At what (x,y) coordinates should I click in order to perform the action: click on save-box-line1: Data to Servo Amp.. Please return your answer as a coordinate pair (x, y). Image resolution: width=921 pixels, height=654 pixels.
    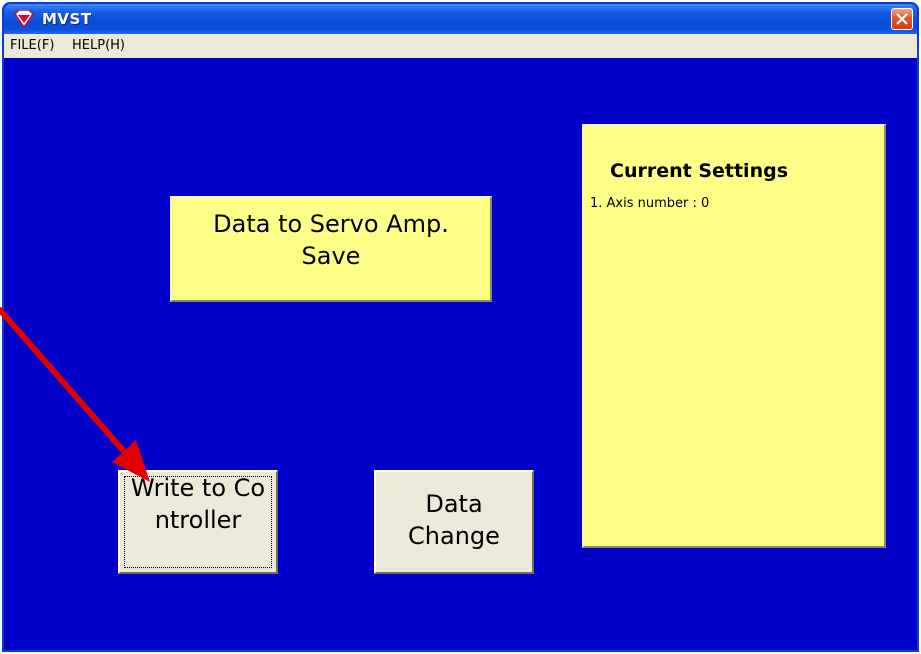
    Looking at the image, I should click on (331, 224).